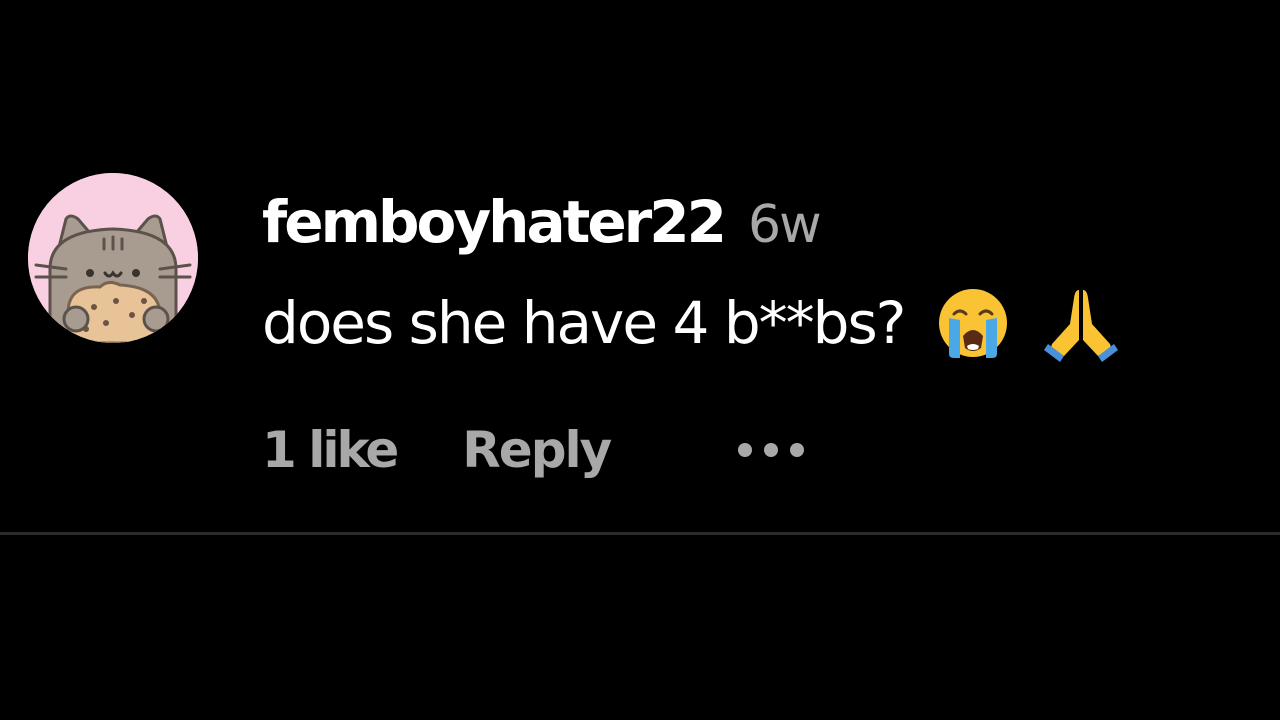 The width and height of the screenshot is (1280, 720). What do you see at coordinates (785, 225) in the screenshot?
I see `comment-timestamp: 6w` at bounding box center [785, 225].